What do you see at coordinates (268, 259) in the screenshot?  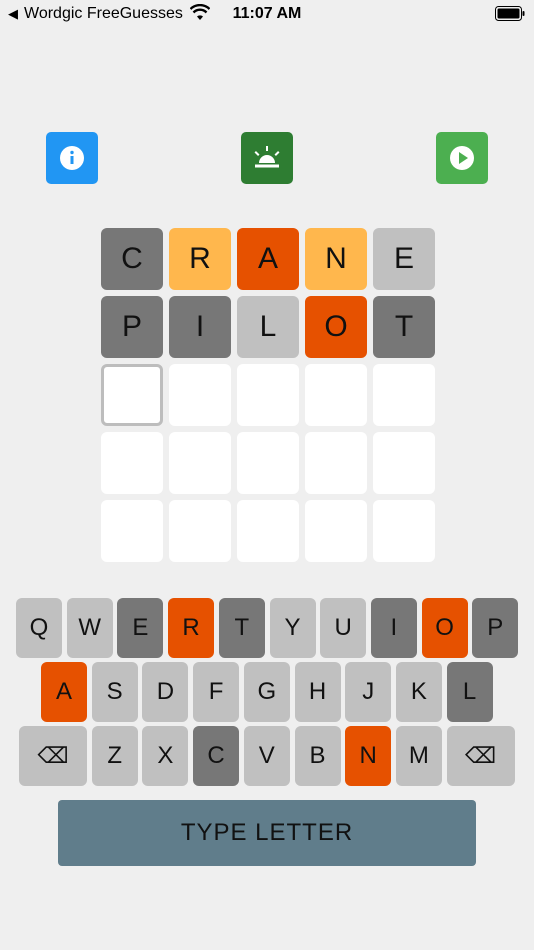 I see `board-tile: A` at bounding box center [268, 259].